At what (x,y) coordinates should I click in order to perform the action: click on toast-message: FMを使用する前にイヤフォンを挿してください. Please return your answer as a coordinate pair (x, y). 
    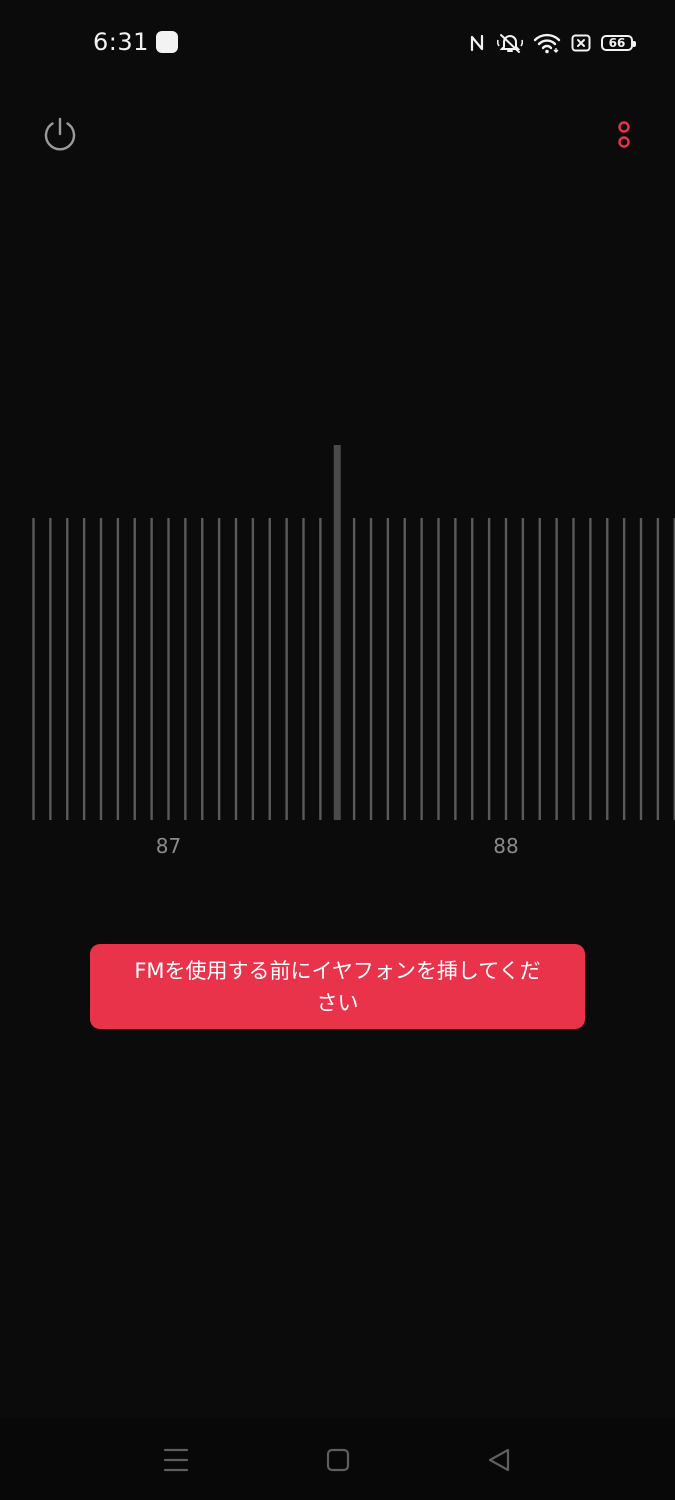
    Looking at the image, I should click on (337, 986).